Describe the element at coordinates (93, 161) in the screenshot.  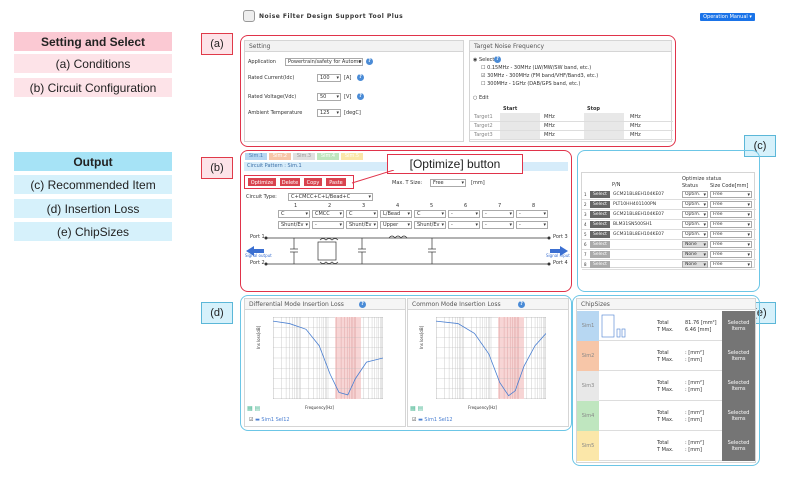
I see `legend-output-heading: Output` at that location.